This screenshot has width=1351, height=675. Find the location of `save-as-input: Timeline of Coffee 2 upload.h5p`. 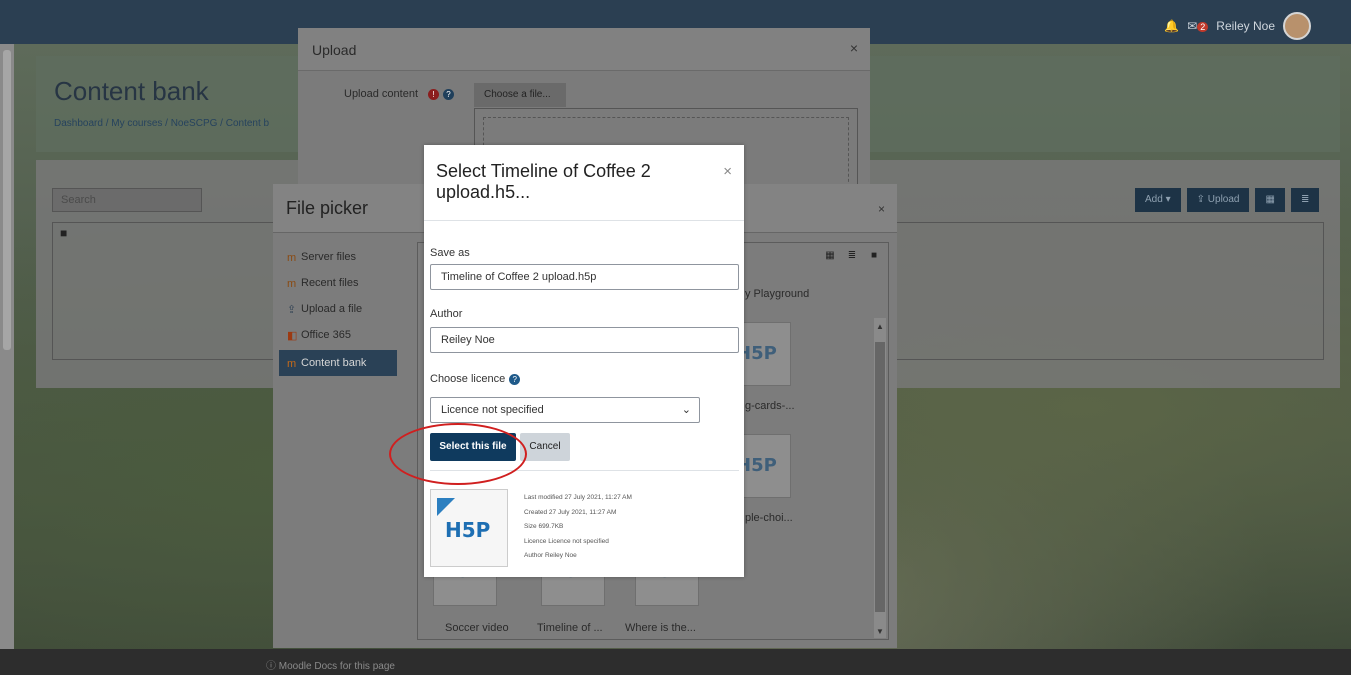

save-as-input: Timeline of Coffee 2 upload.h5p is located at coordinates (584, 277).